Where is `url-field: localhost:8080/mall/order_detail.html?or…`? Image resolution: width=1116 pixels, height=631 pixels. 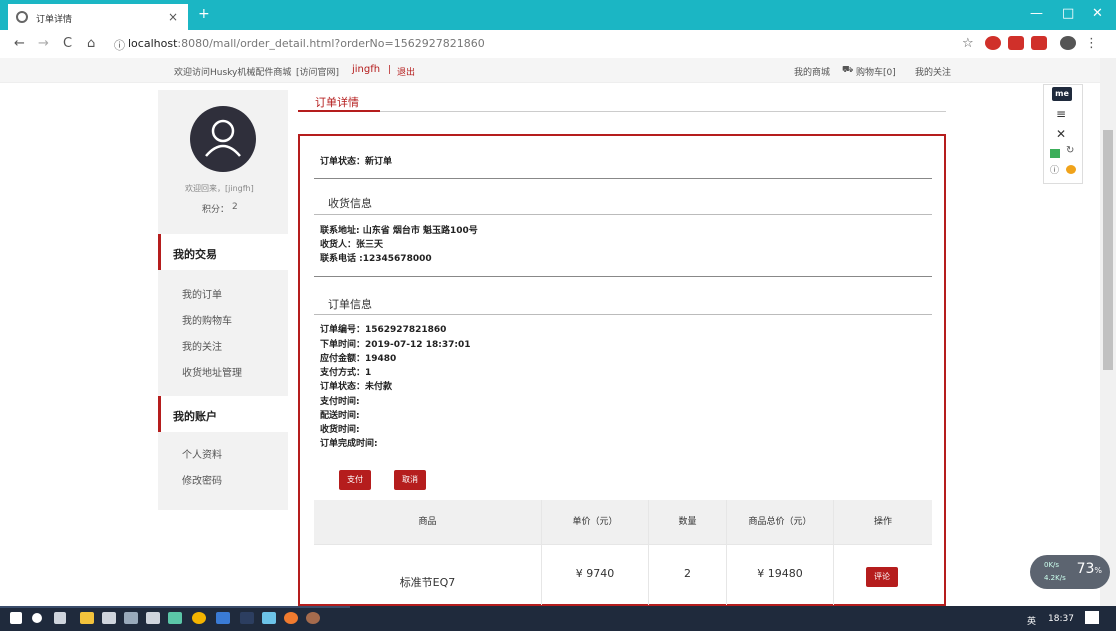 url-field: localhost:8080/mall/order_detail.html?or… is located at coordinates (306, 43).